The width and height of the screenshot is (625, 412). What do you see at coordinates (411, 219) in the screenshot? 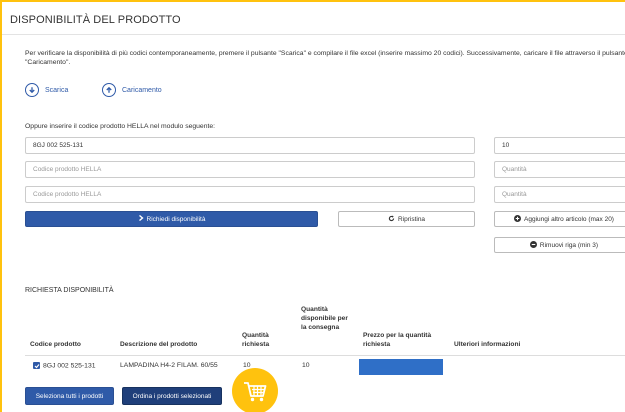
I see `reset-label: Ripristina` at bounding box center [411, 219].